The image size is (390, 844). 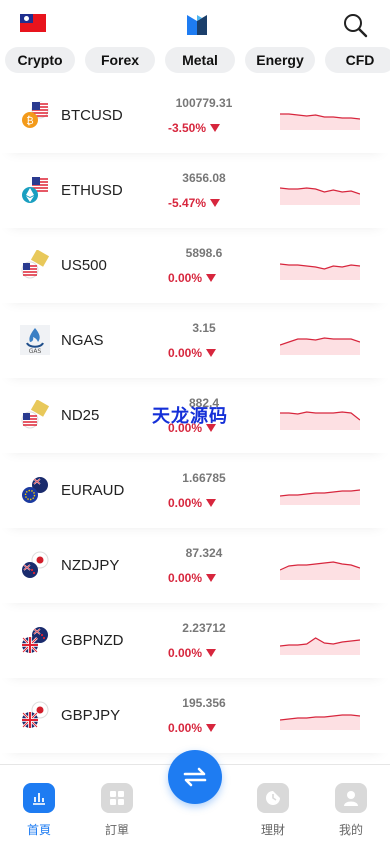 What do you see at coordinates (38, 830) in the screenshot?
I see `nav-home-label: 首頁` at bounding box center [38, 830].